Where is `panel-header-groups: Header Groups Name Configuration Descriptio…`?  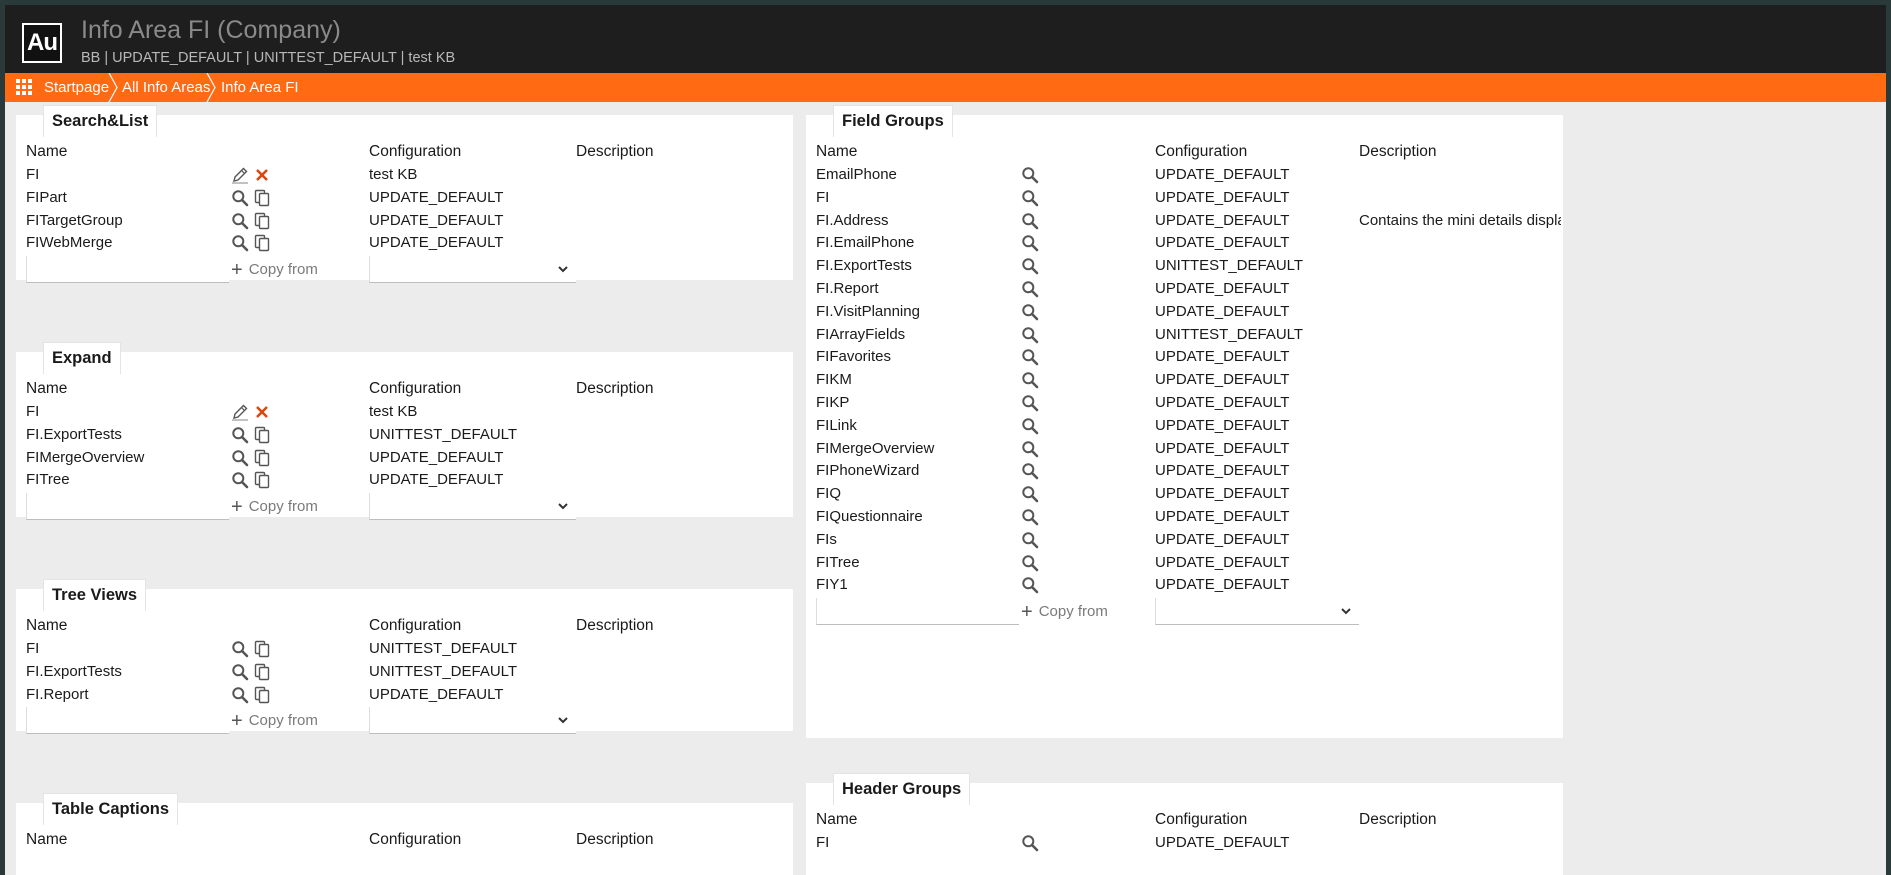 panel-header-groups: Header Groups Name Configuration Descriptio… is located at coordinates (1184, 824).